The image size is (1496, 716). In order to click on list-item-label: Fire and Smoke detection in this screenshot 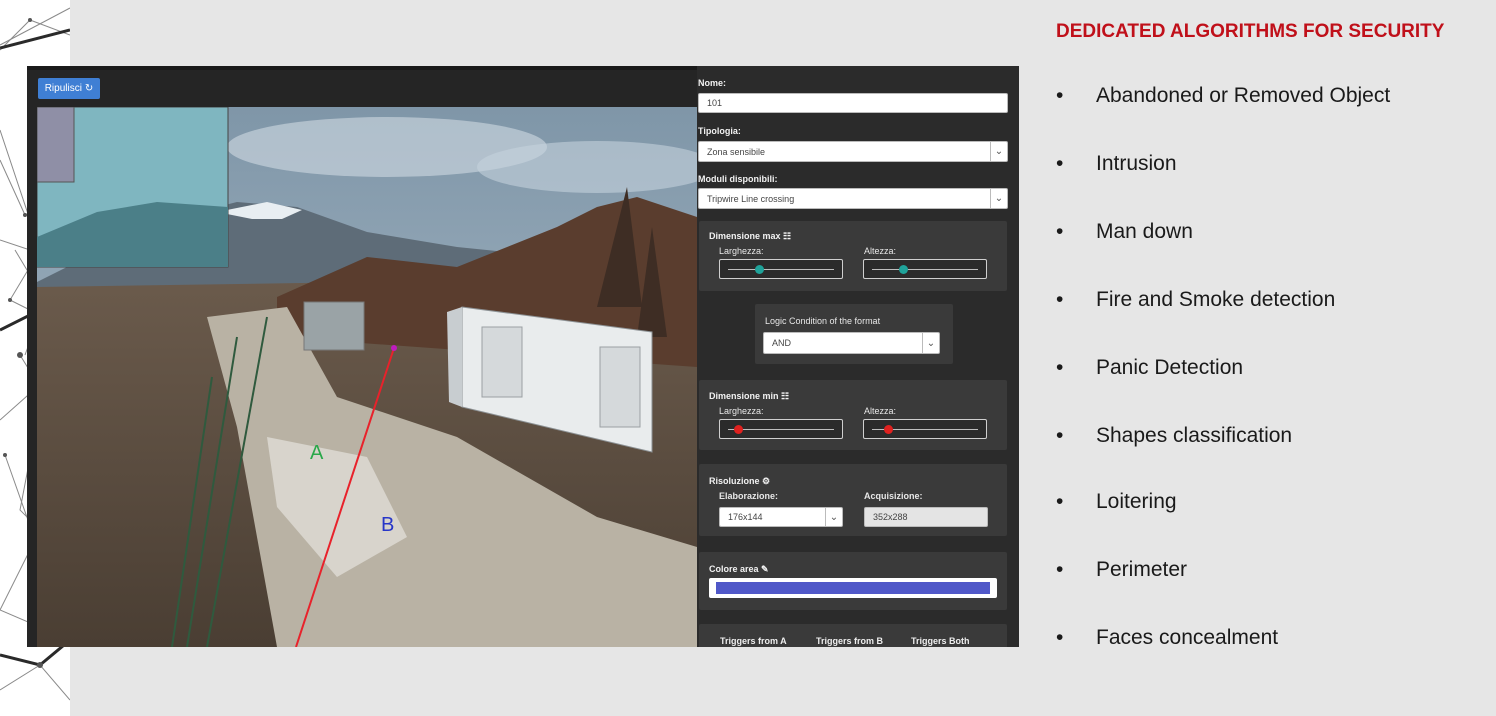, I will do `click(1216, 299)`.